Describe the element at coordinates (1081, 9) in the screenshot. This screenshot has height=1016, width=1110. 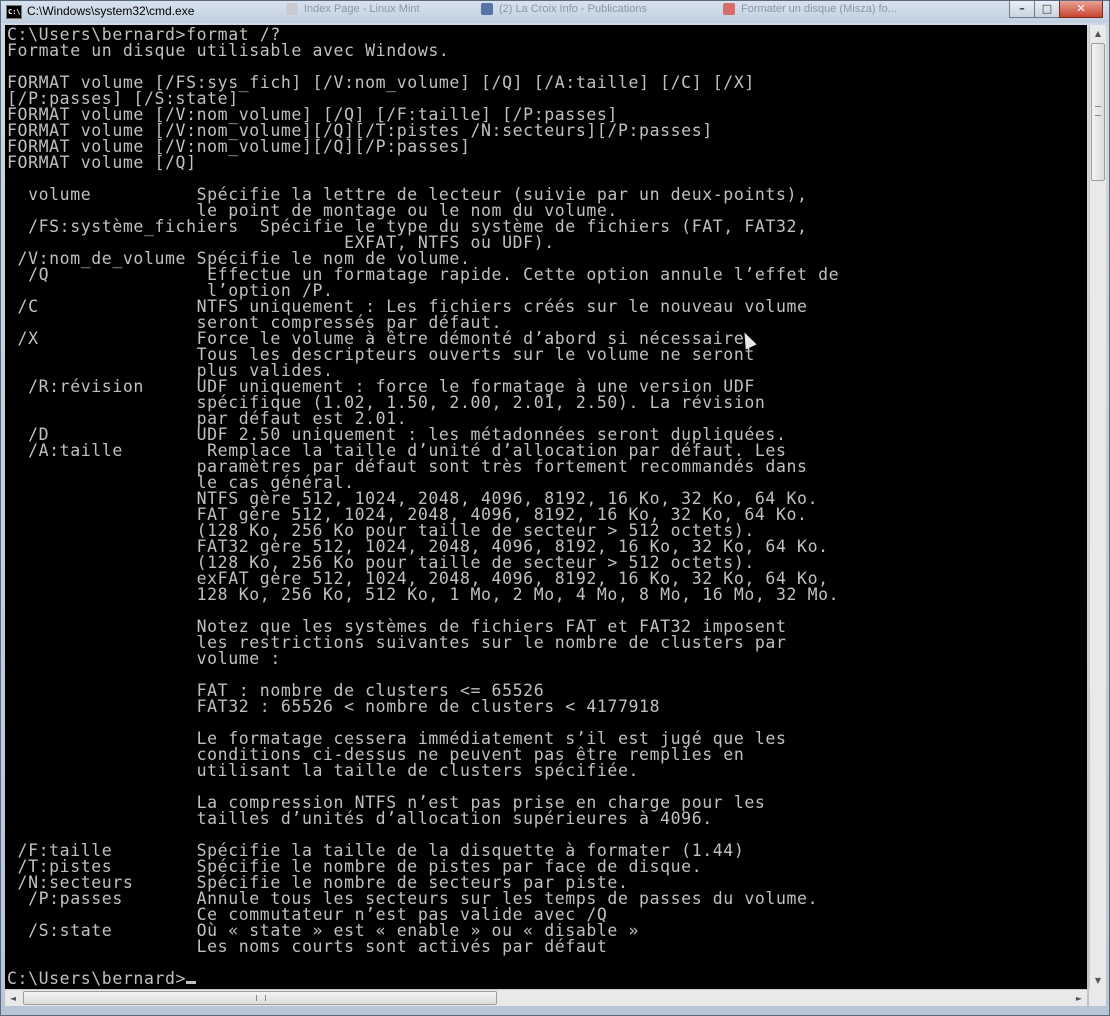
I see `close-button: ✕` at that location.